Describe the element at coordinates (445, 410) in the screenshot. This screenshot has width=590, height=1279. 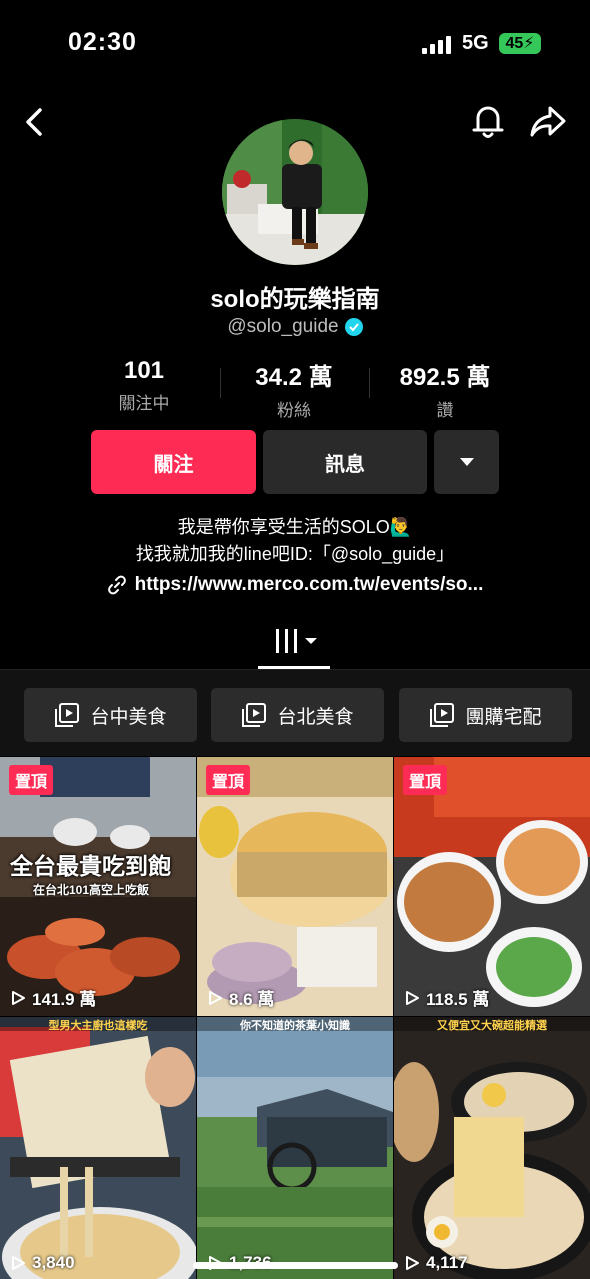
I see `likes-label: 讚` at that location.